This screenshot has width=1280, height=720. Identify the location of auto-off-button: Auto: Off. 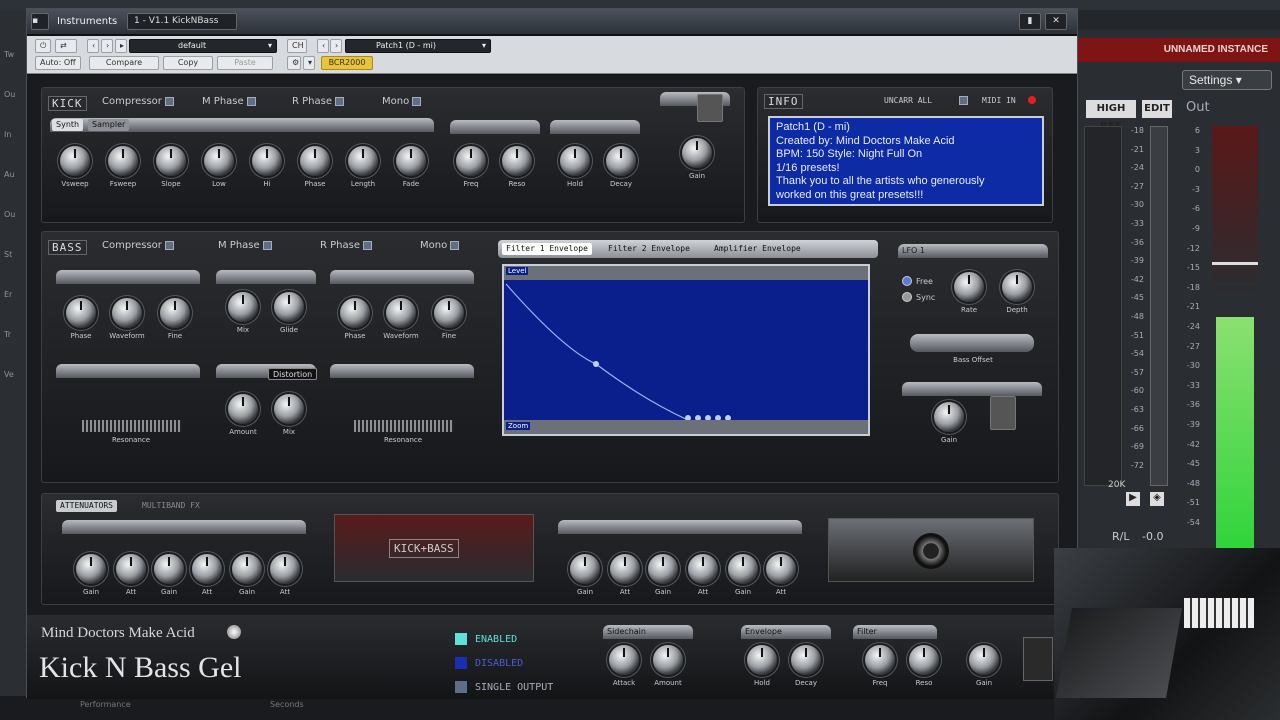
(58, 63).